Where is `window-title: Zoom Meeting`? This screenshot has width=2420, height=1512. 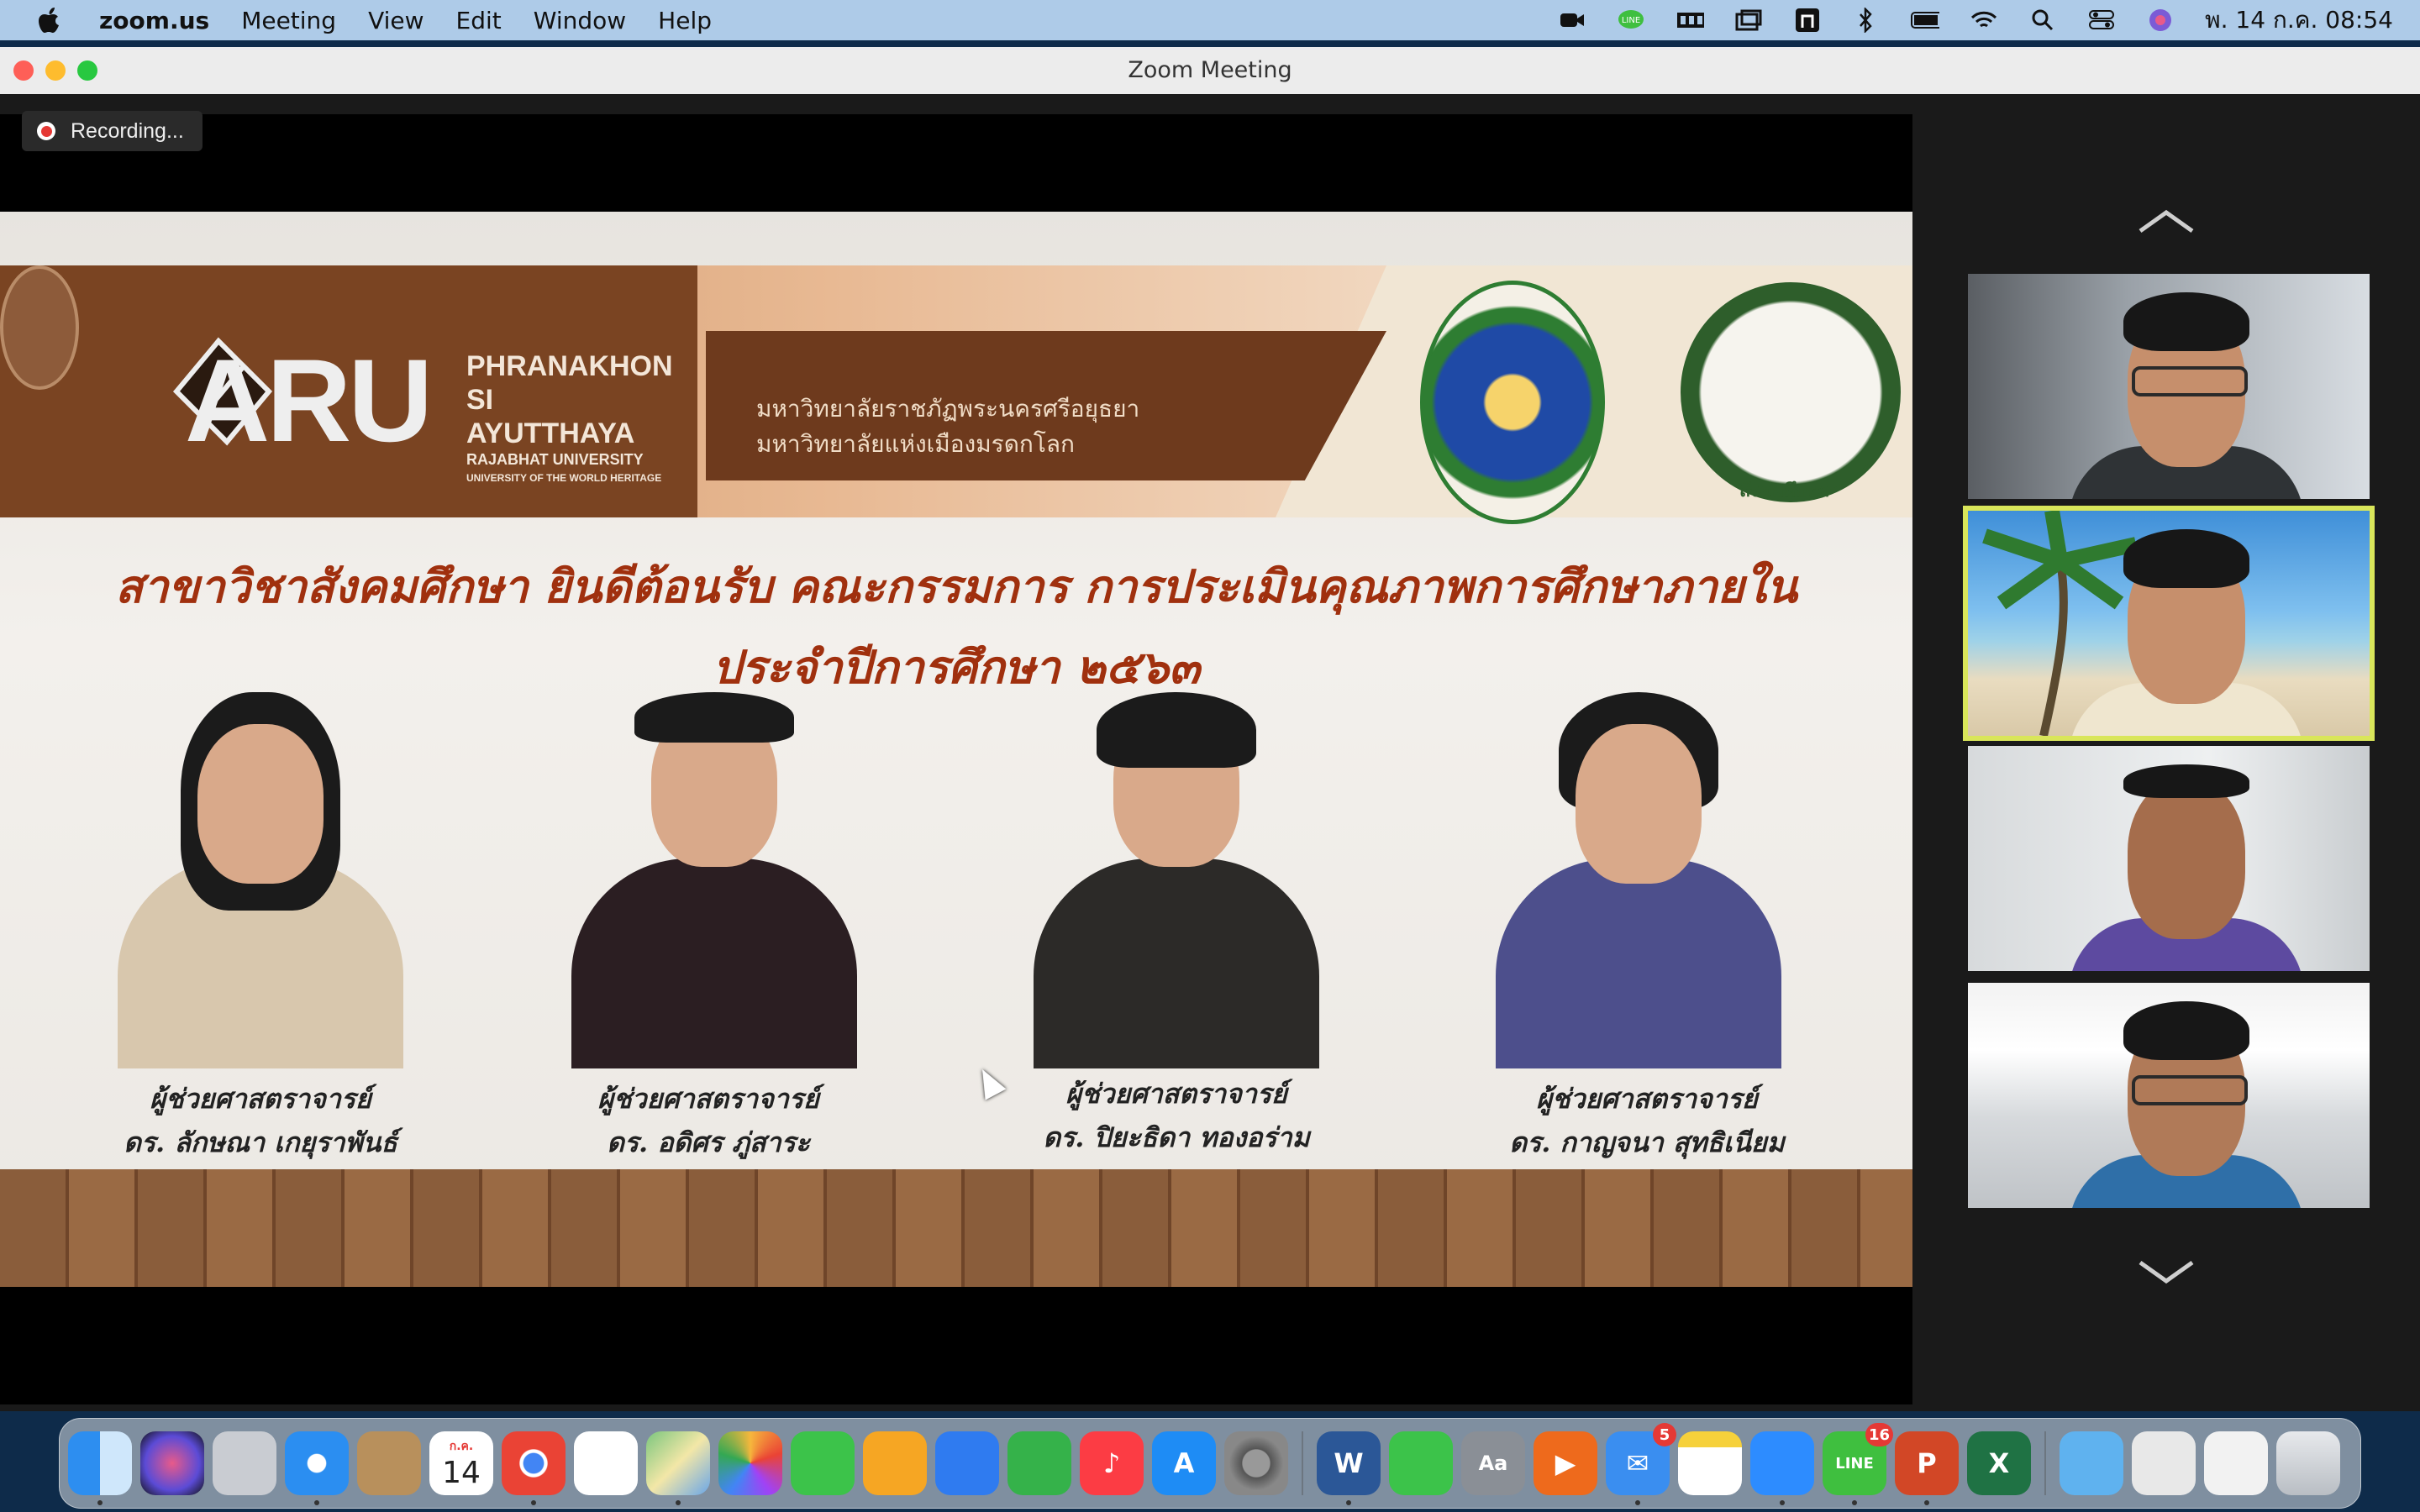
window-title: Zoom Meeting is located at coordinates (1210, 70).